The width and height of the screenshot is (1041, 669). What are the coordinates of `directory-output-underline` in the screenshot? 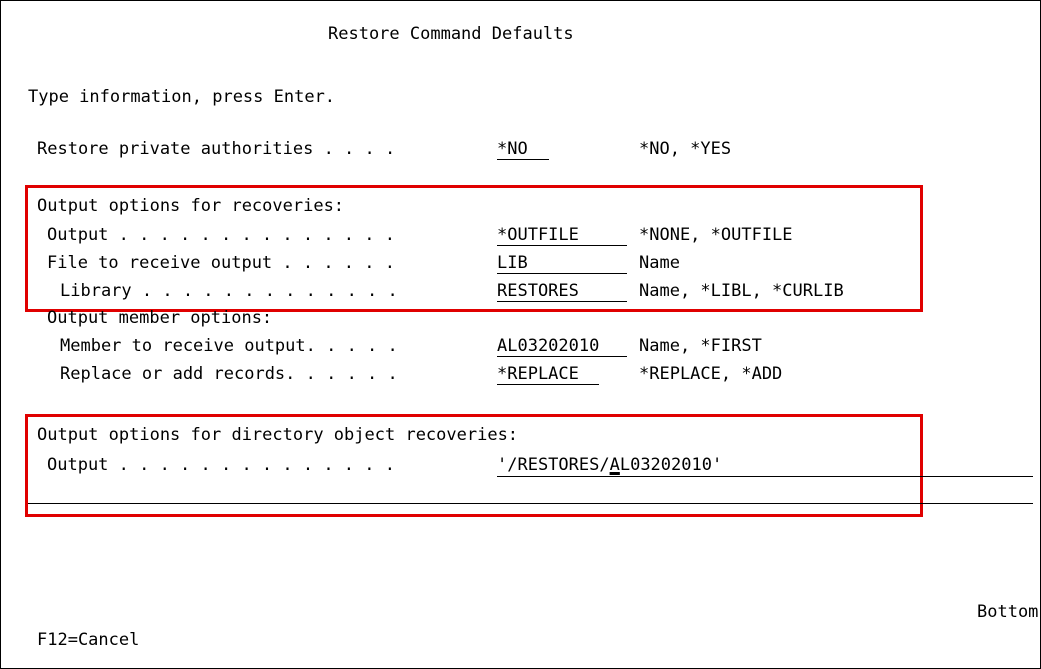 It's located at (765, 476).